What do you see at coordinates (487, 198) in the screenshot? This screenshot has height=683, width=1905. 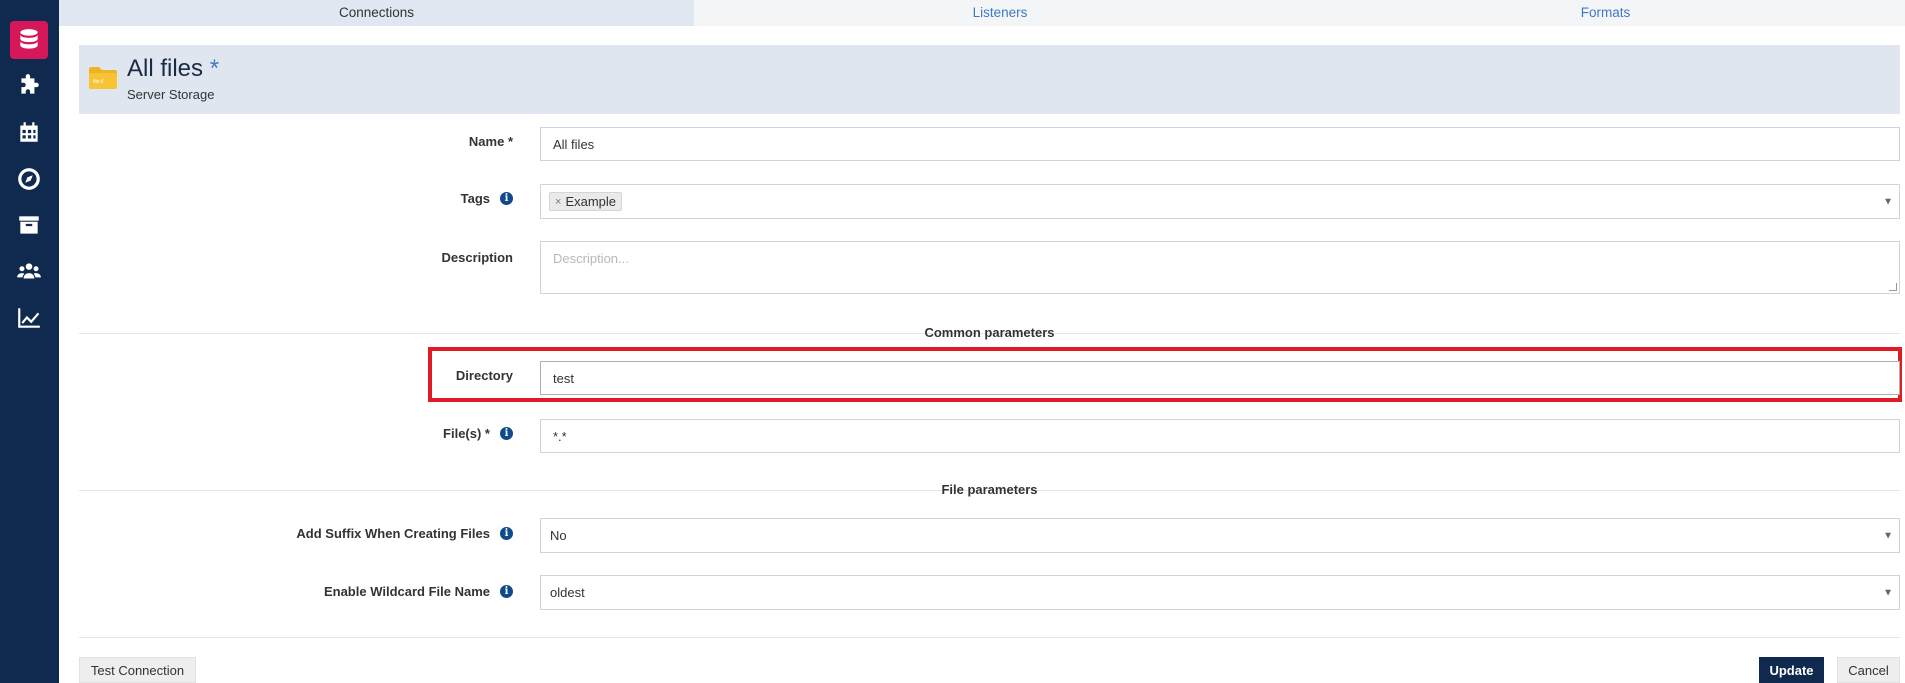 I see `tags-label: Tags i` at bounding box center [487, 198].